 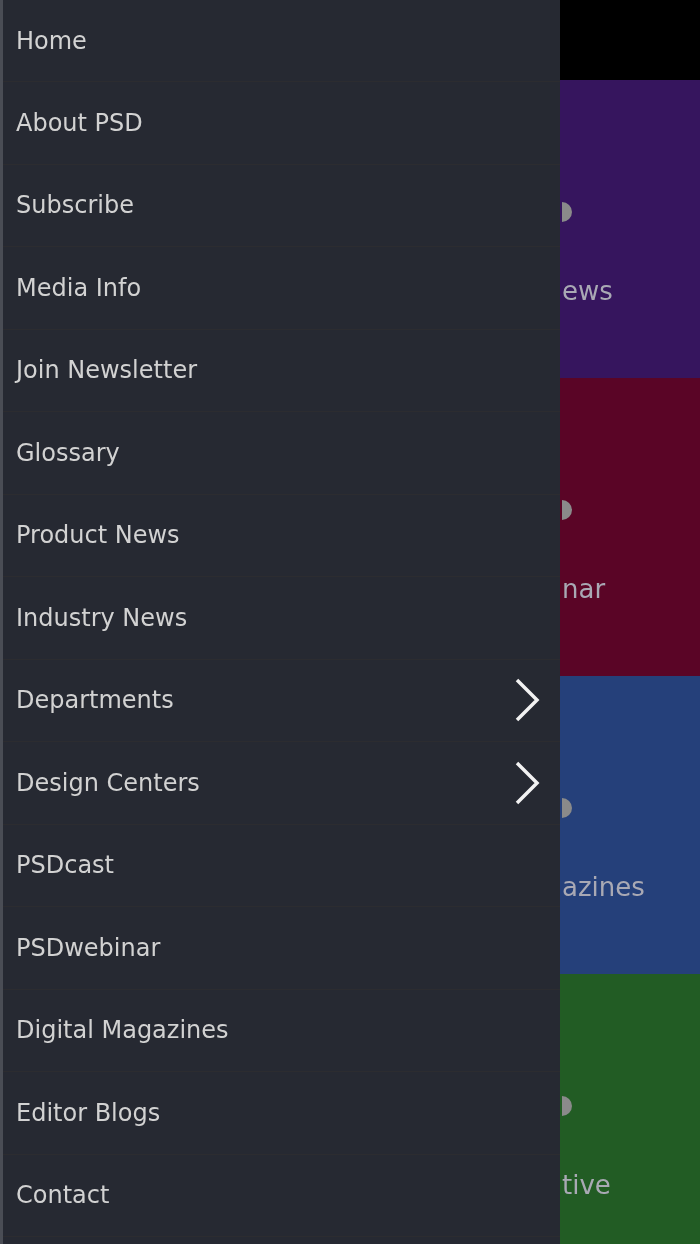 I want to click on category-tile: ews, so click(x=630, y=229).